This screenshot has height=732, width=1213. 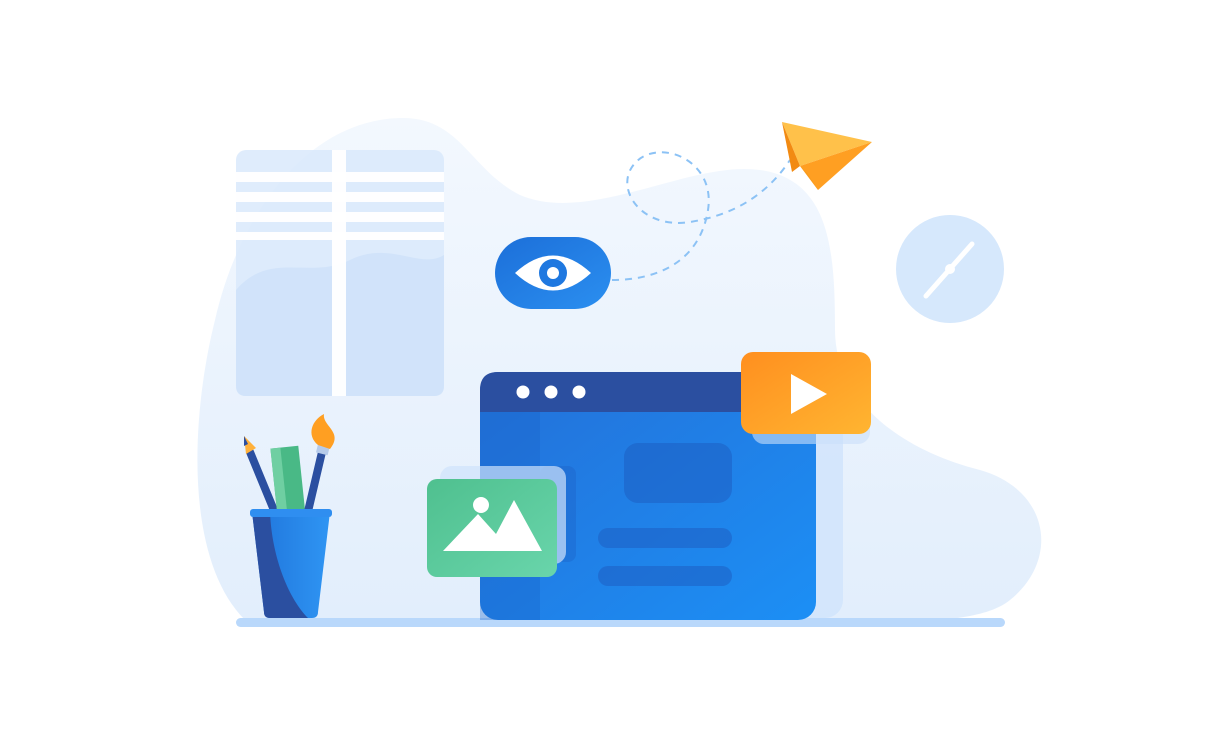 What do you see at coordinates (340, 273) in the screenshot?
I see `window-icon` at bounding box center [340, 273].